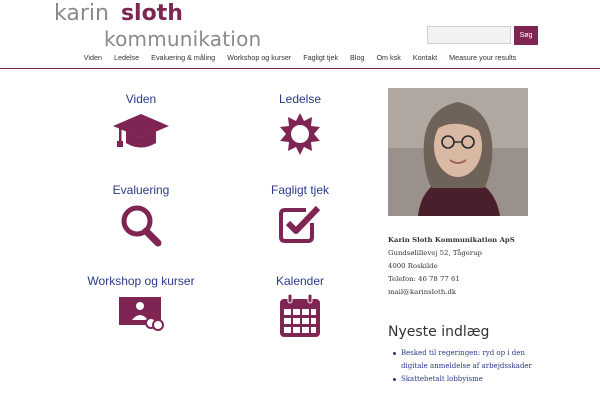  Describe the element at coordinates (259, 59) in the screenshot. I see `nav-item-workshop: Workshop og kurser` at that location.